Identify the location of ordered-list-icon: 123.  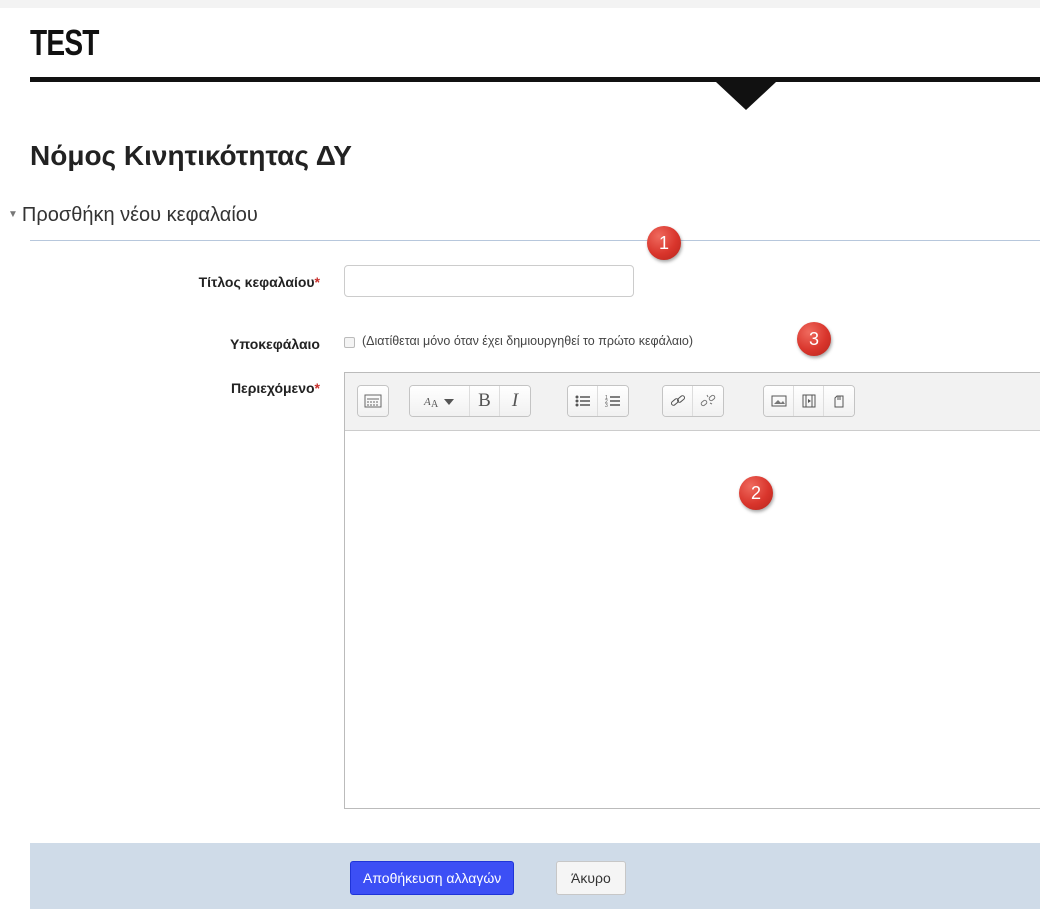
(613, 401).